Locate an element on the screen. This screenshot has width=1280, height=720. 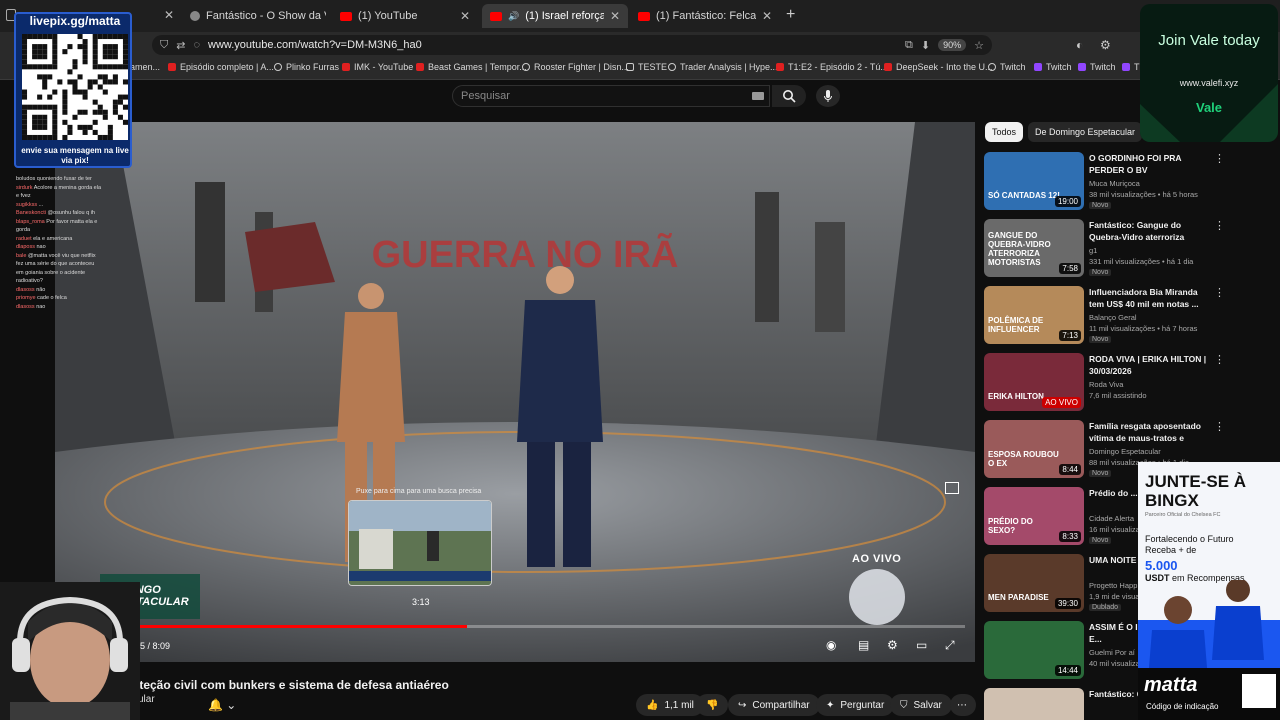
bookmark-item: IMK - YouTube is located at coordinates (377, 67).